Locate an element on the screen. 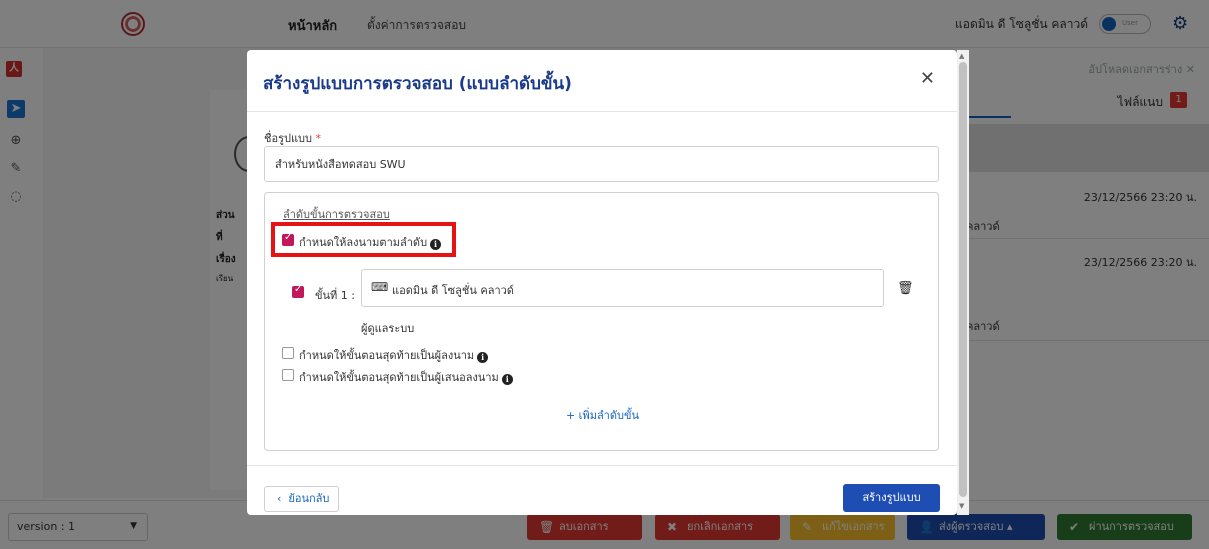  admin-role-label: ผู้ดูแลระบบ is located at coordinates (388, 328).